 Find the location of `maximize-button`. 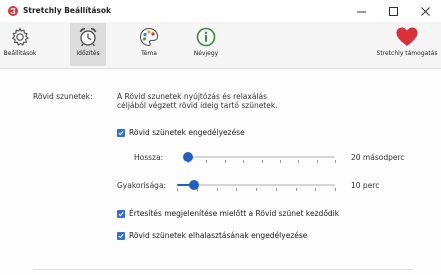

maximize-button is located at coordinates (393, 11).